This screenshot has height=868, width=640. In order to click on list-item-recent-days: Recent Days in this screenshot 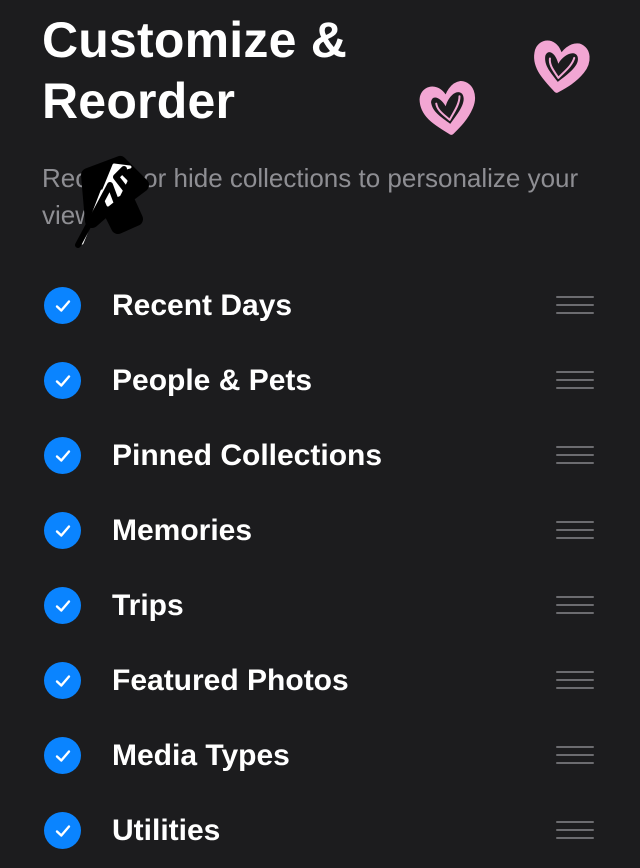, I will do `click(320, 305)`.